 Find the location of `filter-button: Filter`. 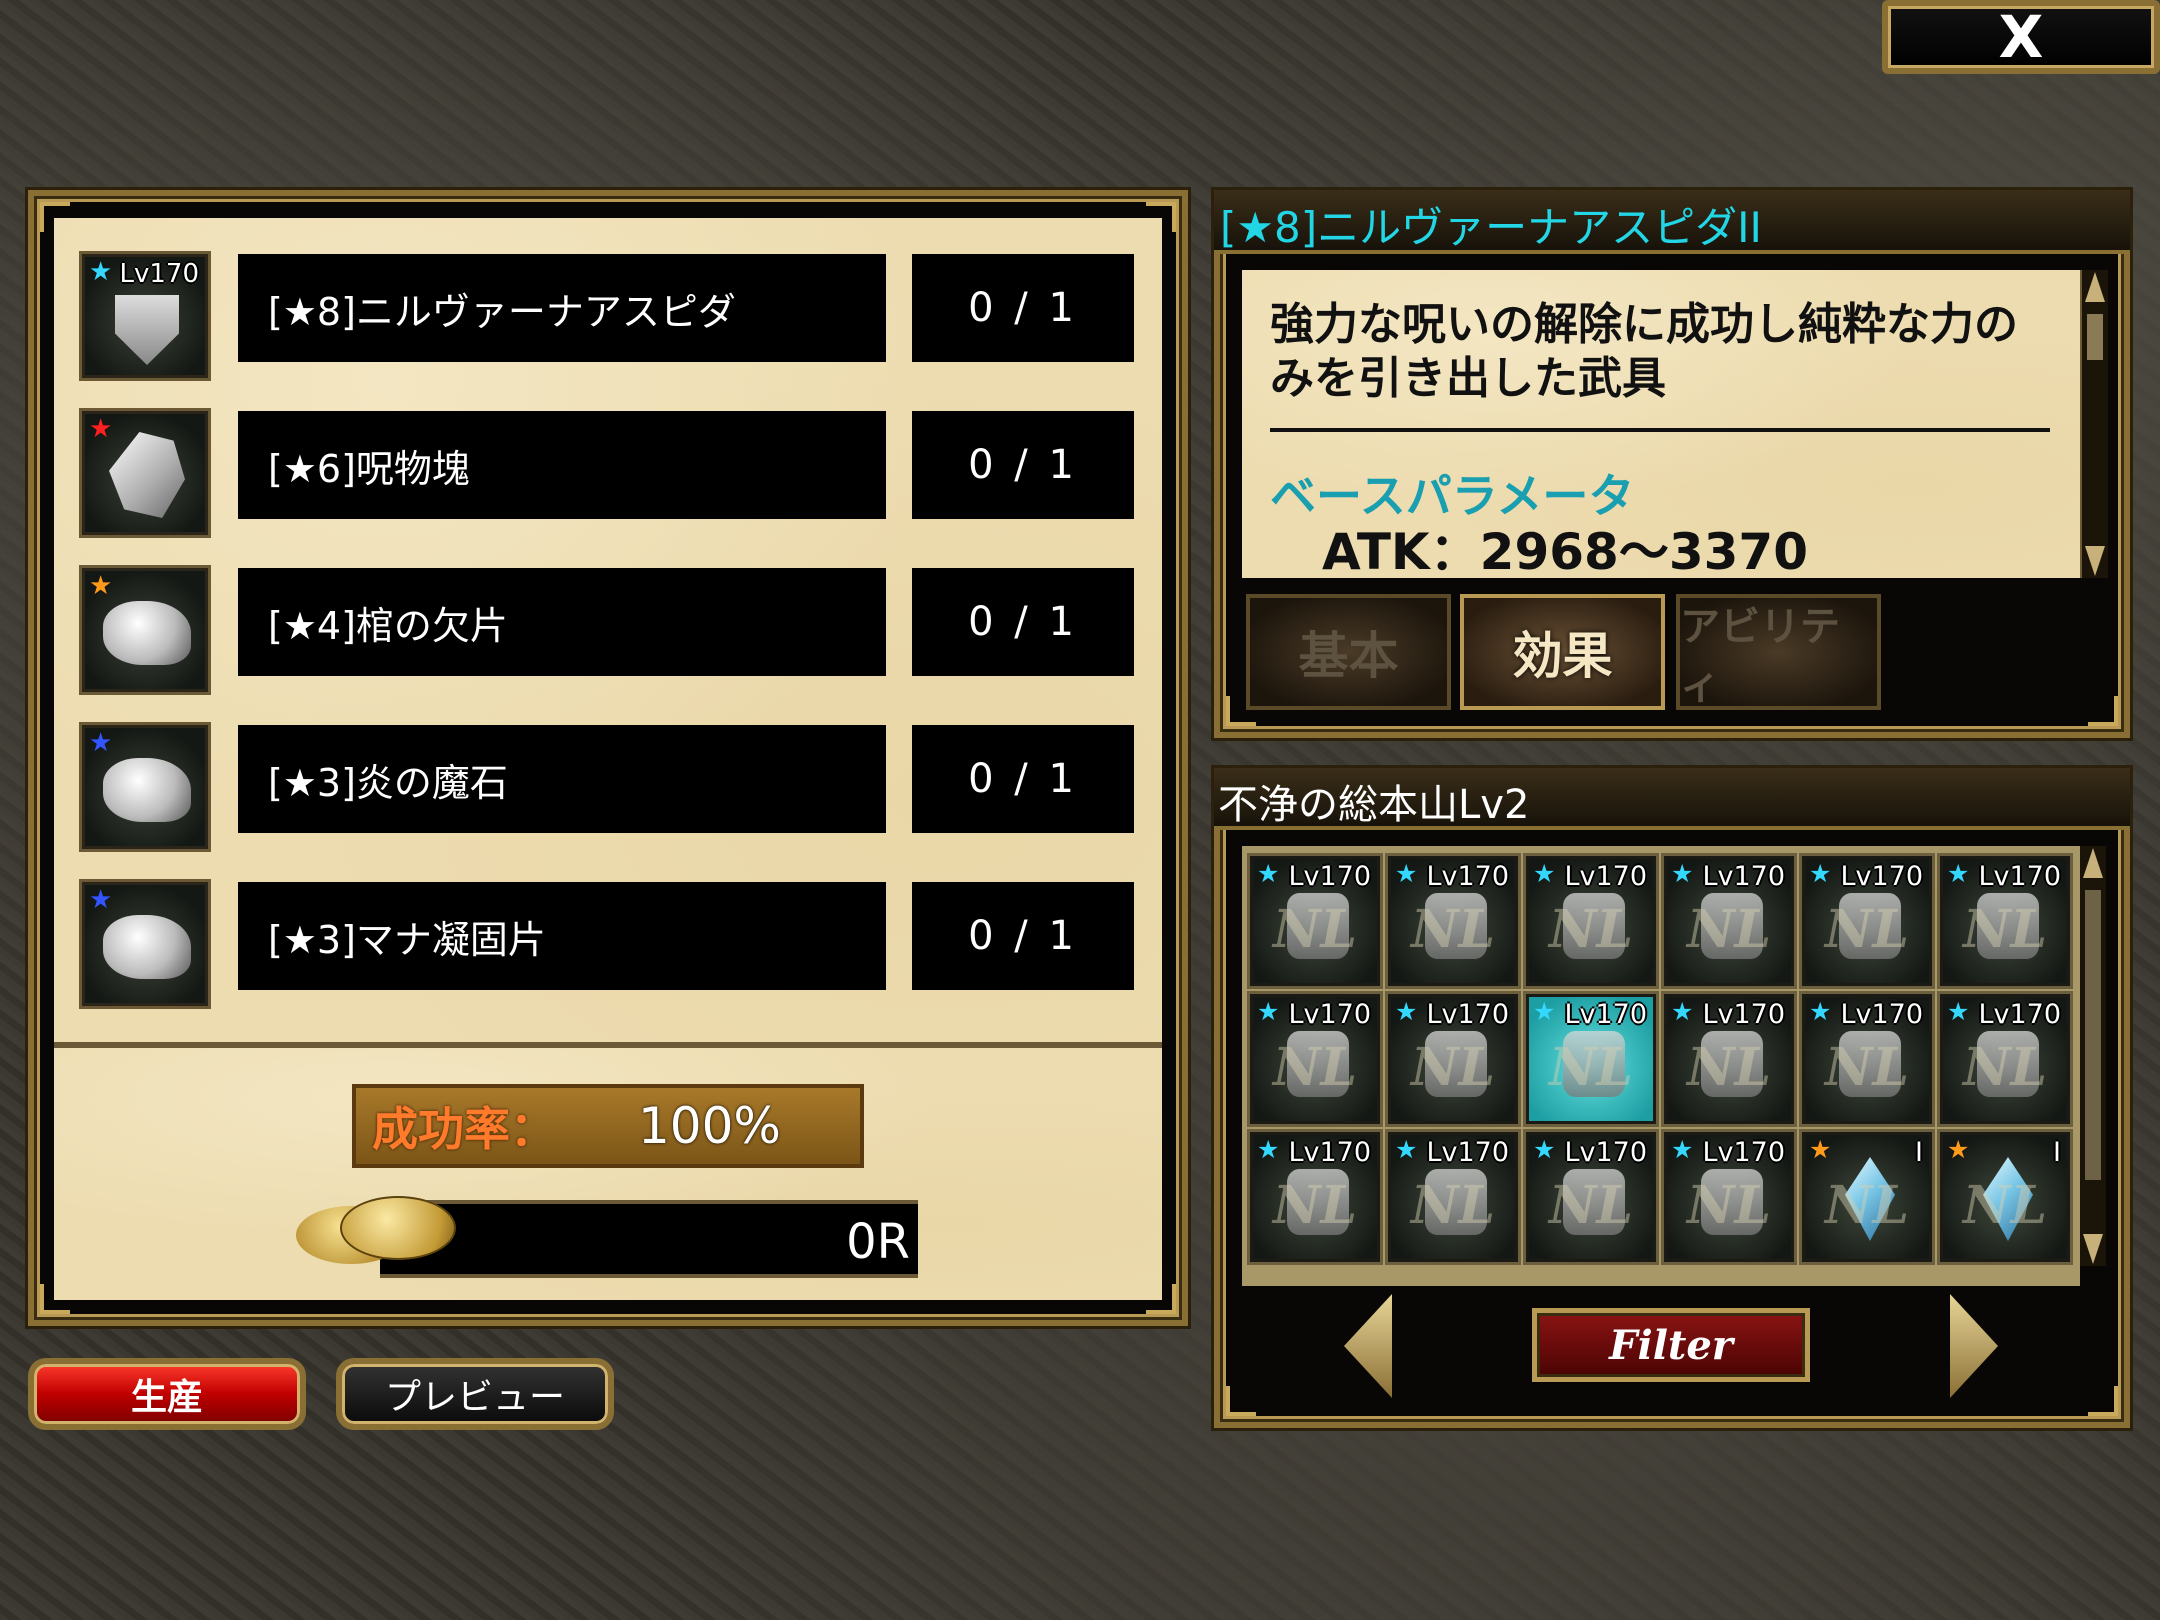

filter-button: Filter is located at coordinates (1671, 1345).